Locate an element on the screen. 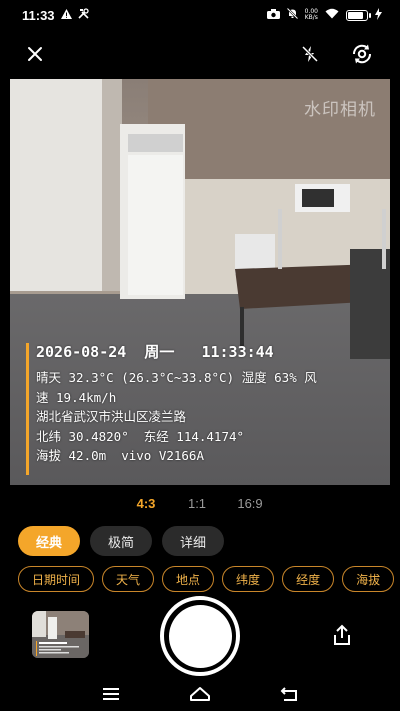 The height and width of the screenshot is (711, 400). net-speed-unit: KB/s is located at coordinates (311, 17).